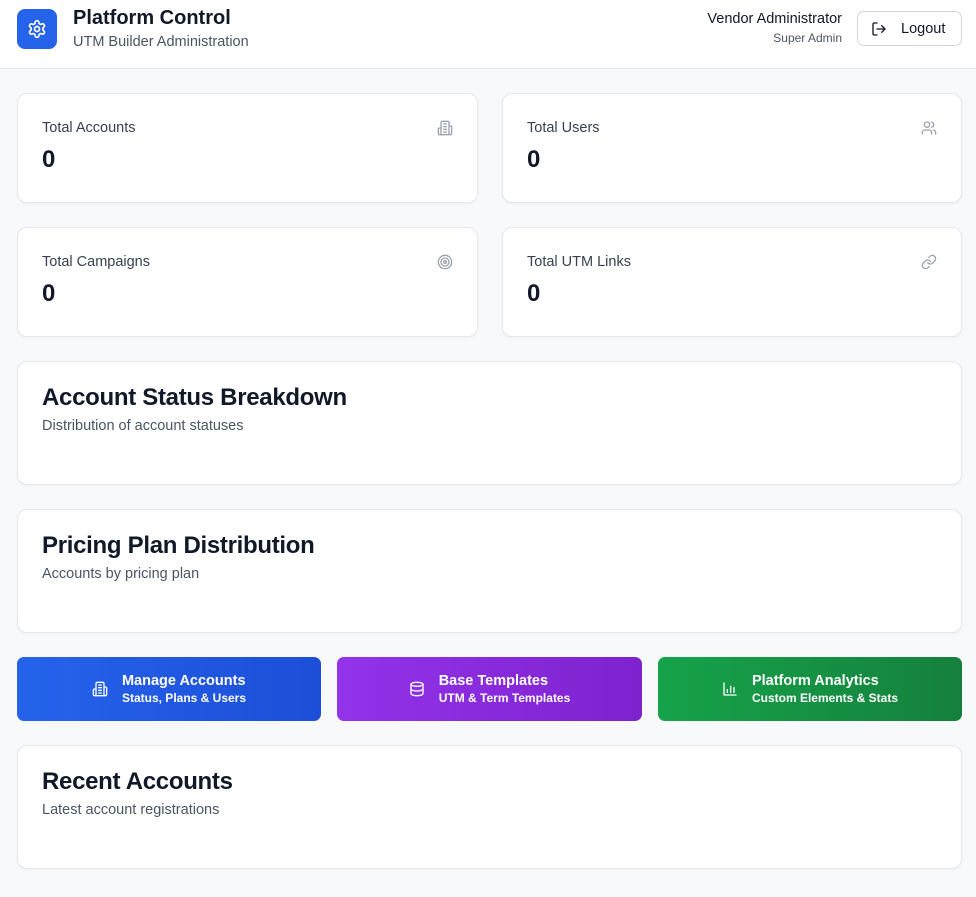 The image size is (976, 897). What do you see at coordinates (247, 282) in the screenshot?
I see `stat-card-campaigns: Total Campaigns 0` at bounding box center [247, 282].